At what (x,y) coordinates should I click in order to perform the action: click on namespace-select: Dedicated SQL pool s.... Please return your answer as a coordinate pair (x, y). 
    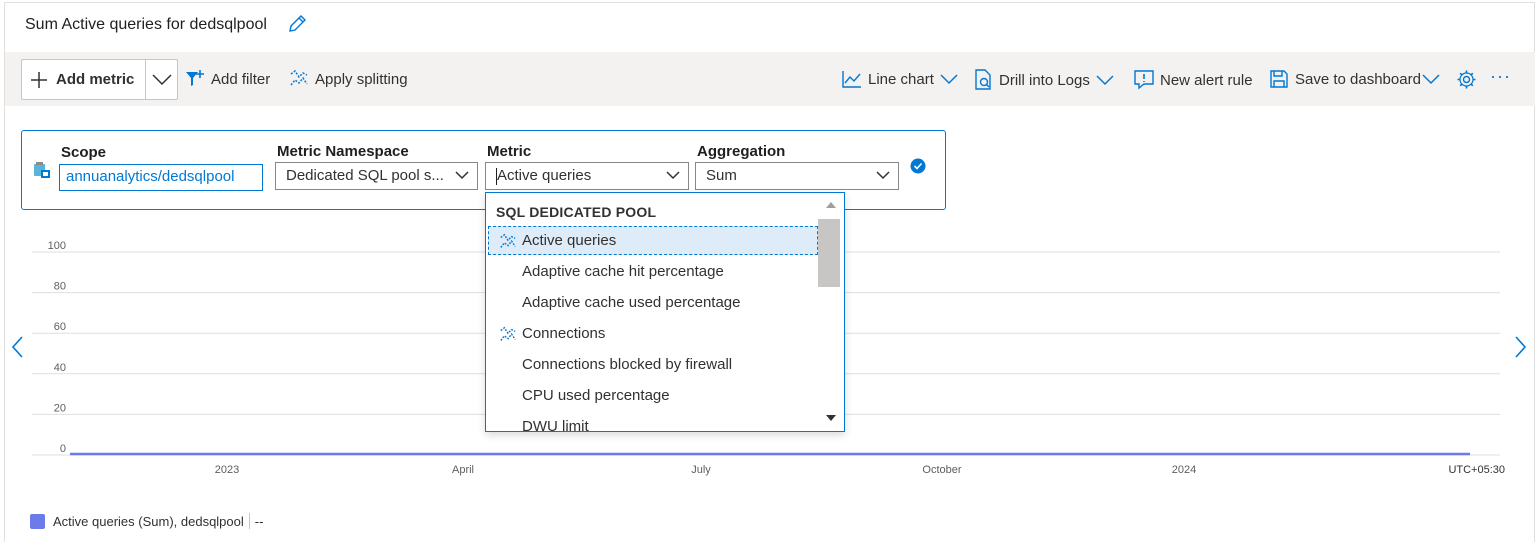
    Looking at the image, I should click on (376, 176).